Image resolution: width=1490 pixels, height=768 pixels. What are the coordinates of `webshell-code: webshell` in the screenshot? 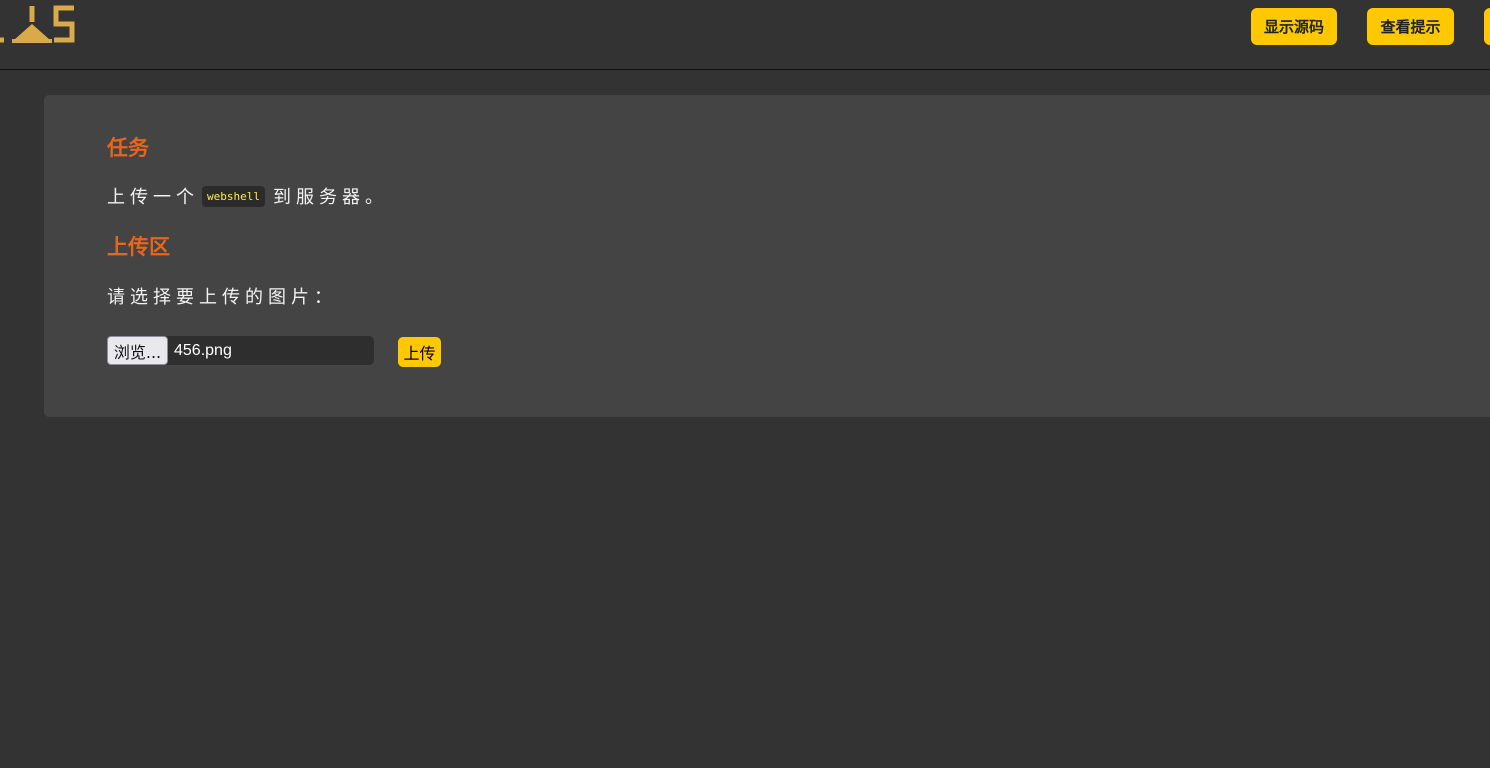 It's located at (233, 196).